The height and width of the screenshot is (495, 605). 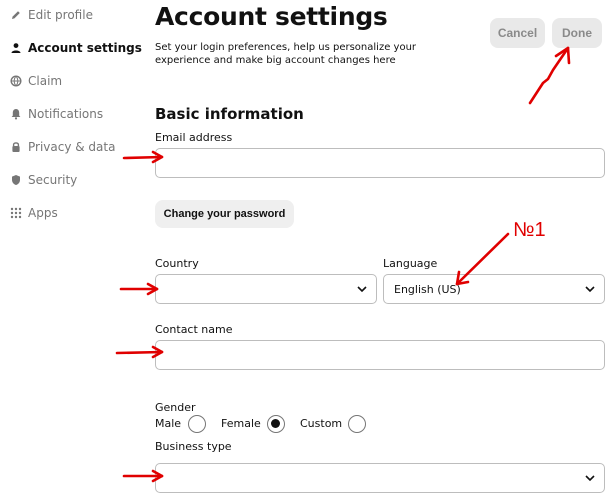 I want to click on gender-option-female-label: Female, so click(x=241, y=423).